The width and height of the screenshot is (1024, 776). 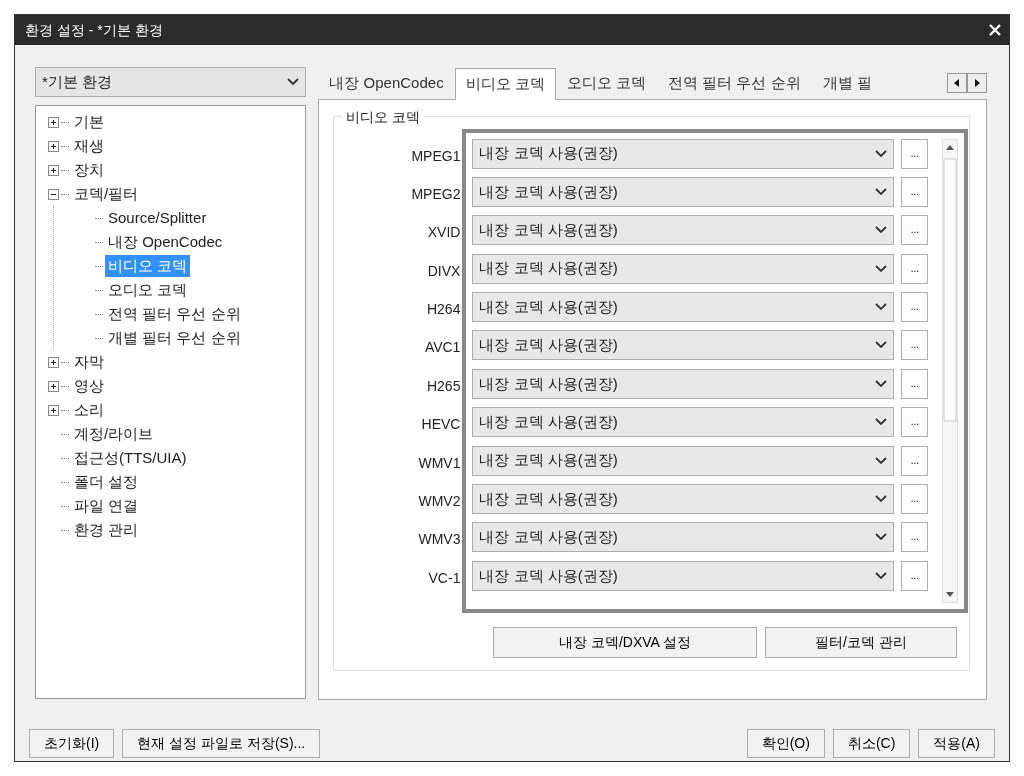 I want to click on codec-label: MPEG1, so click(x=435, y=156).